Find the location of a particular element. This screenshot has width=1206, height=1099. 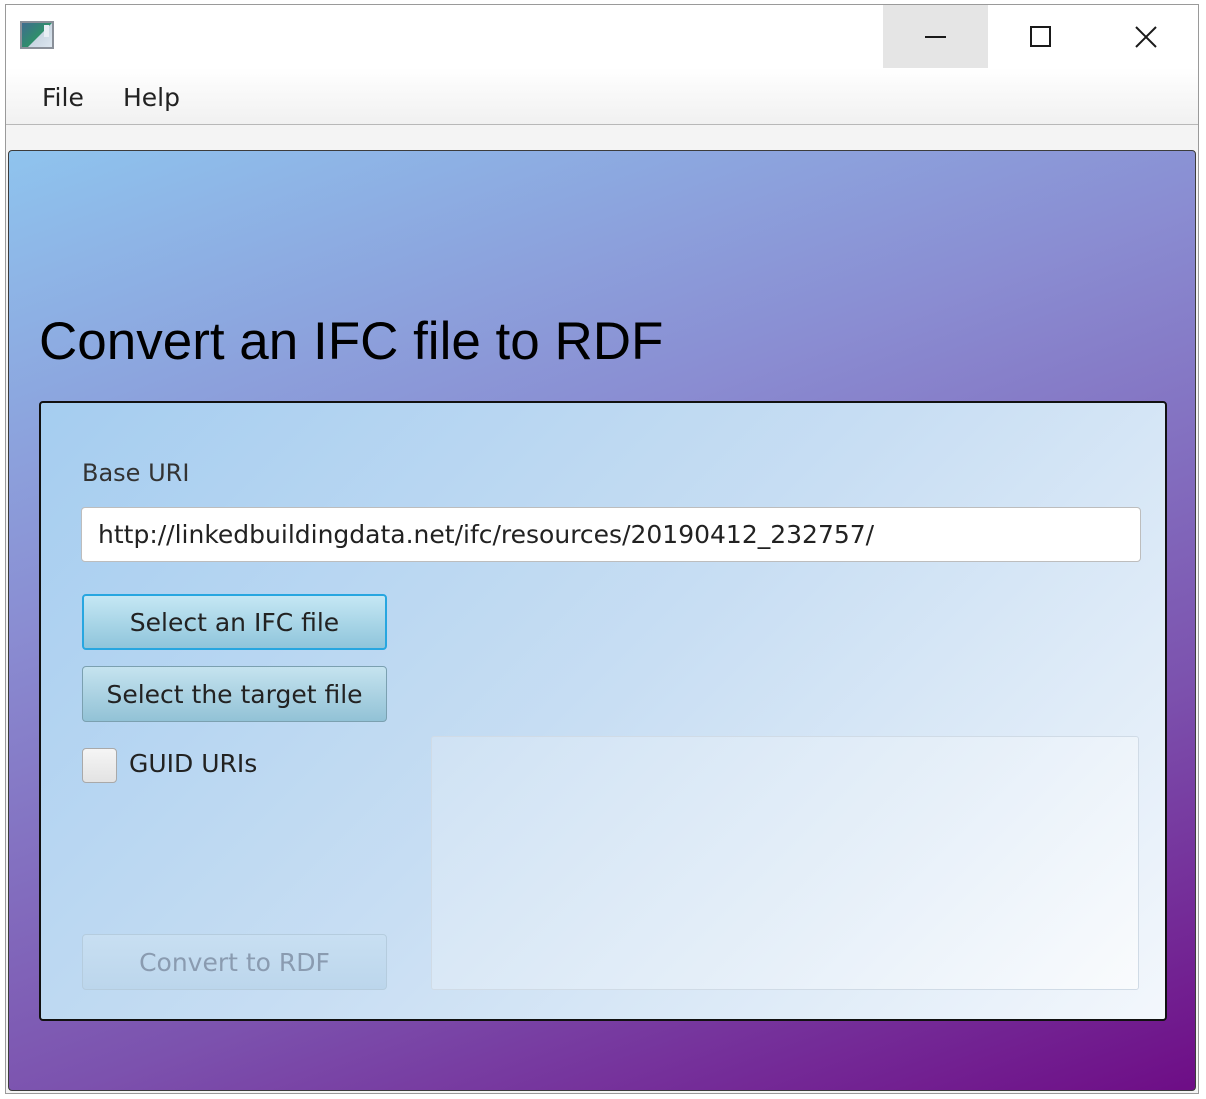

select-target-file-button: Select the target file is located at coordinates (234, 694).